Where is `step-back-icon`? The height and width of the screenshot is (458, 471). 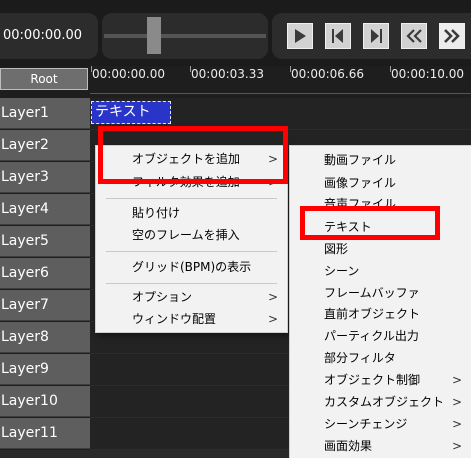 step-back-icon is located at coordinates (337, 36).